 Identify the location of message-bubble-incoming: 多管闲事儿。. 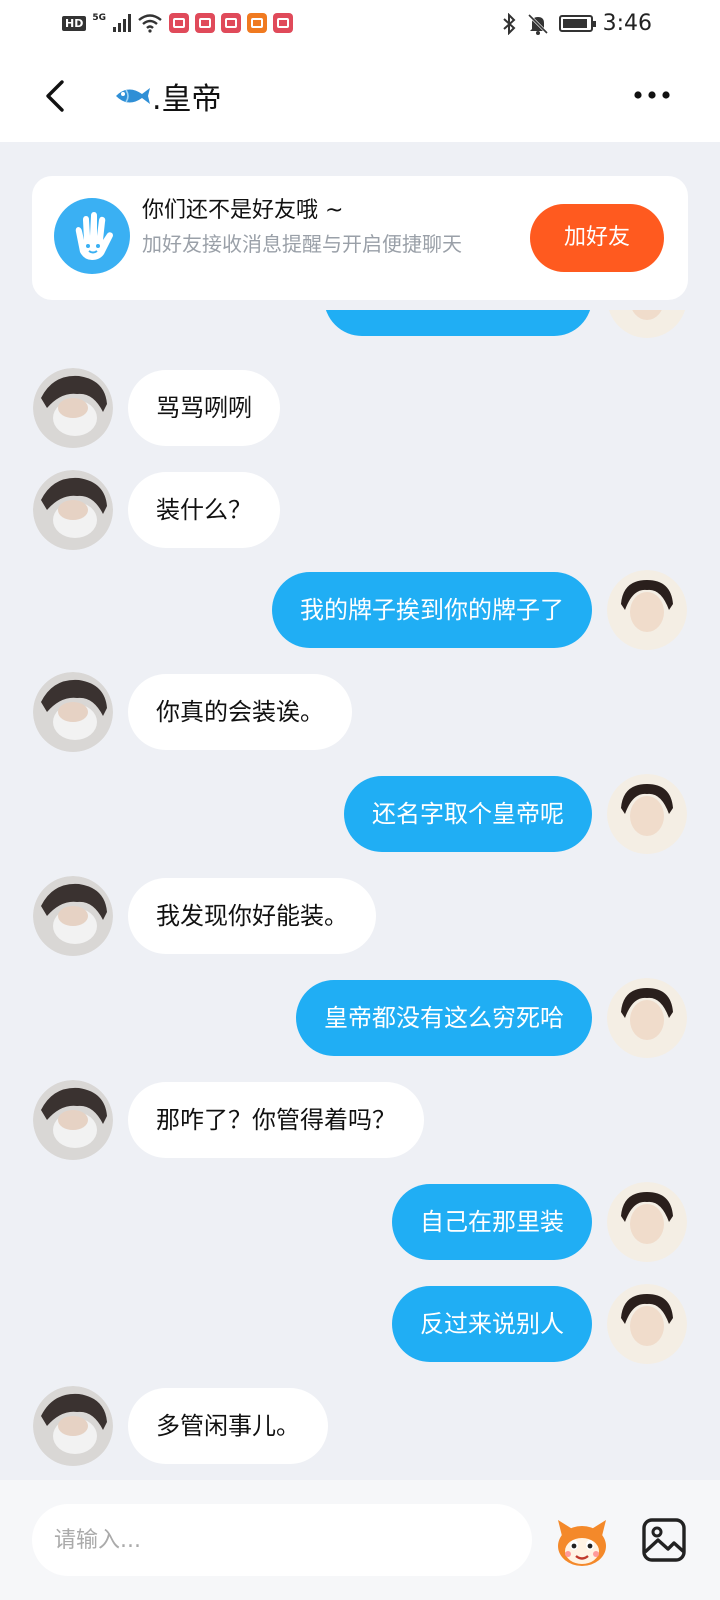
(228, 1426).